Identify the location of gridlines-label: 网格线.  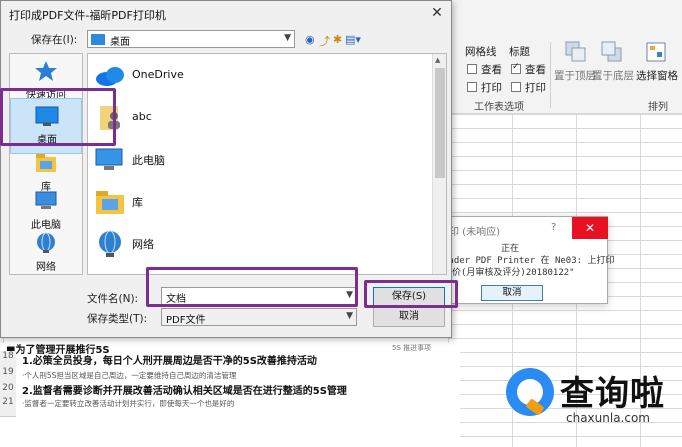
(481, 52).